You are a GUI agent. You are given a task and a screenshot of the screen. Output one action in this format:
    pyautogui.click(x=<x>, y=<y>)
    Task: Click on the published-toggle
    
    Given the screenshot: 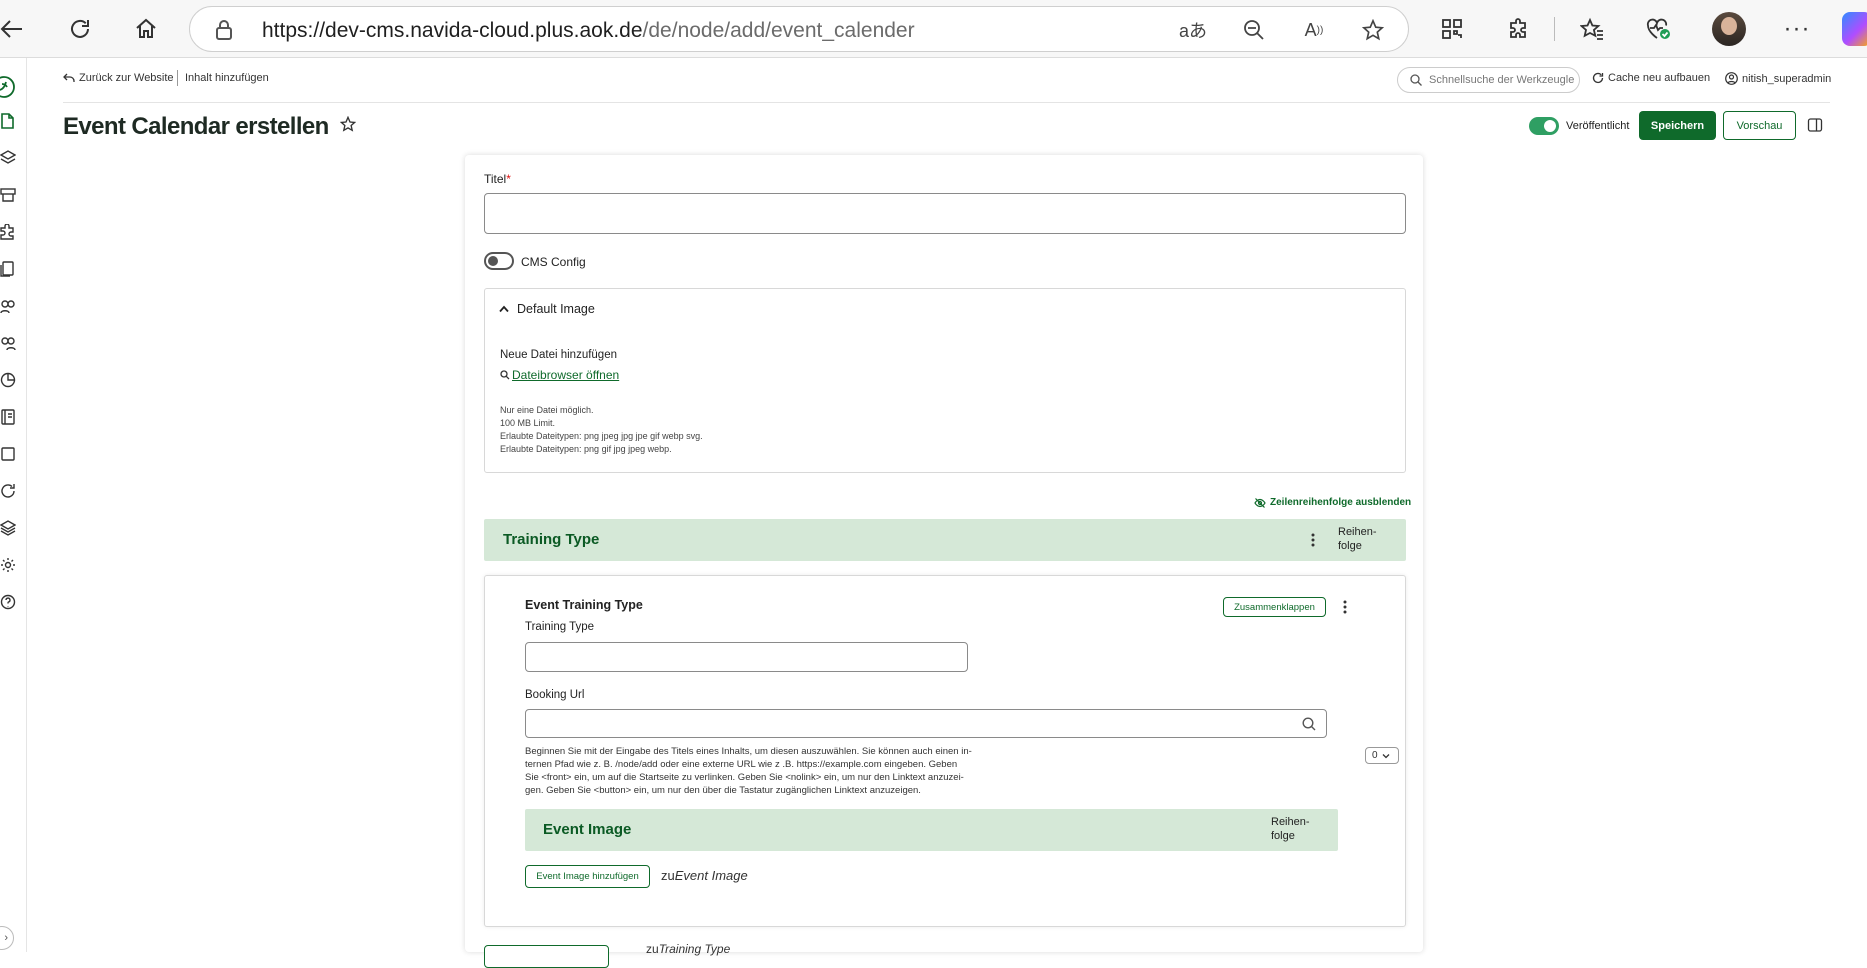 What is the action you would take?
    pyautogui.click(x=1544, y=126)
    